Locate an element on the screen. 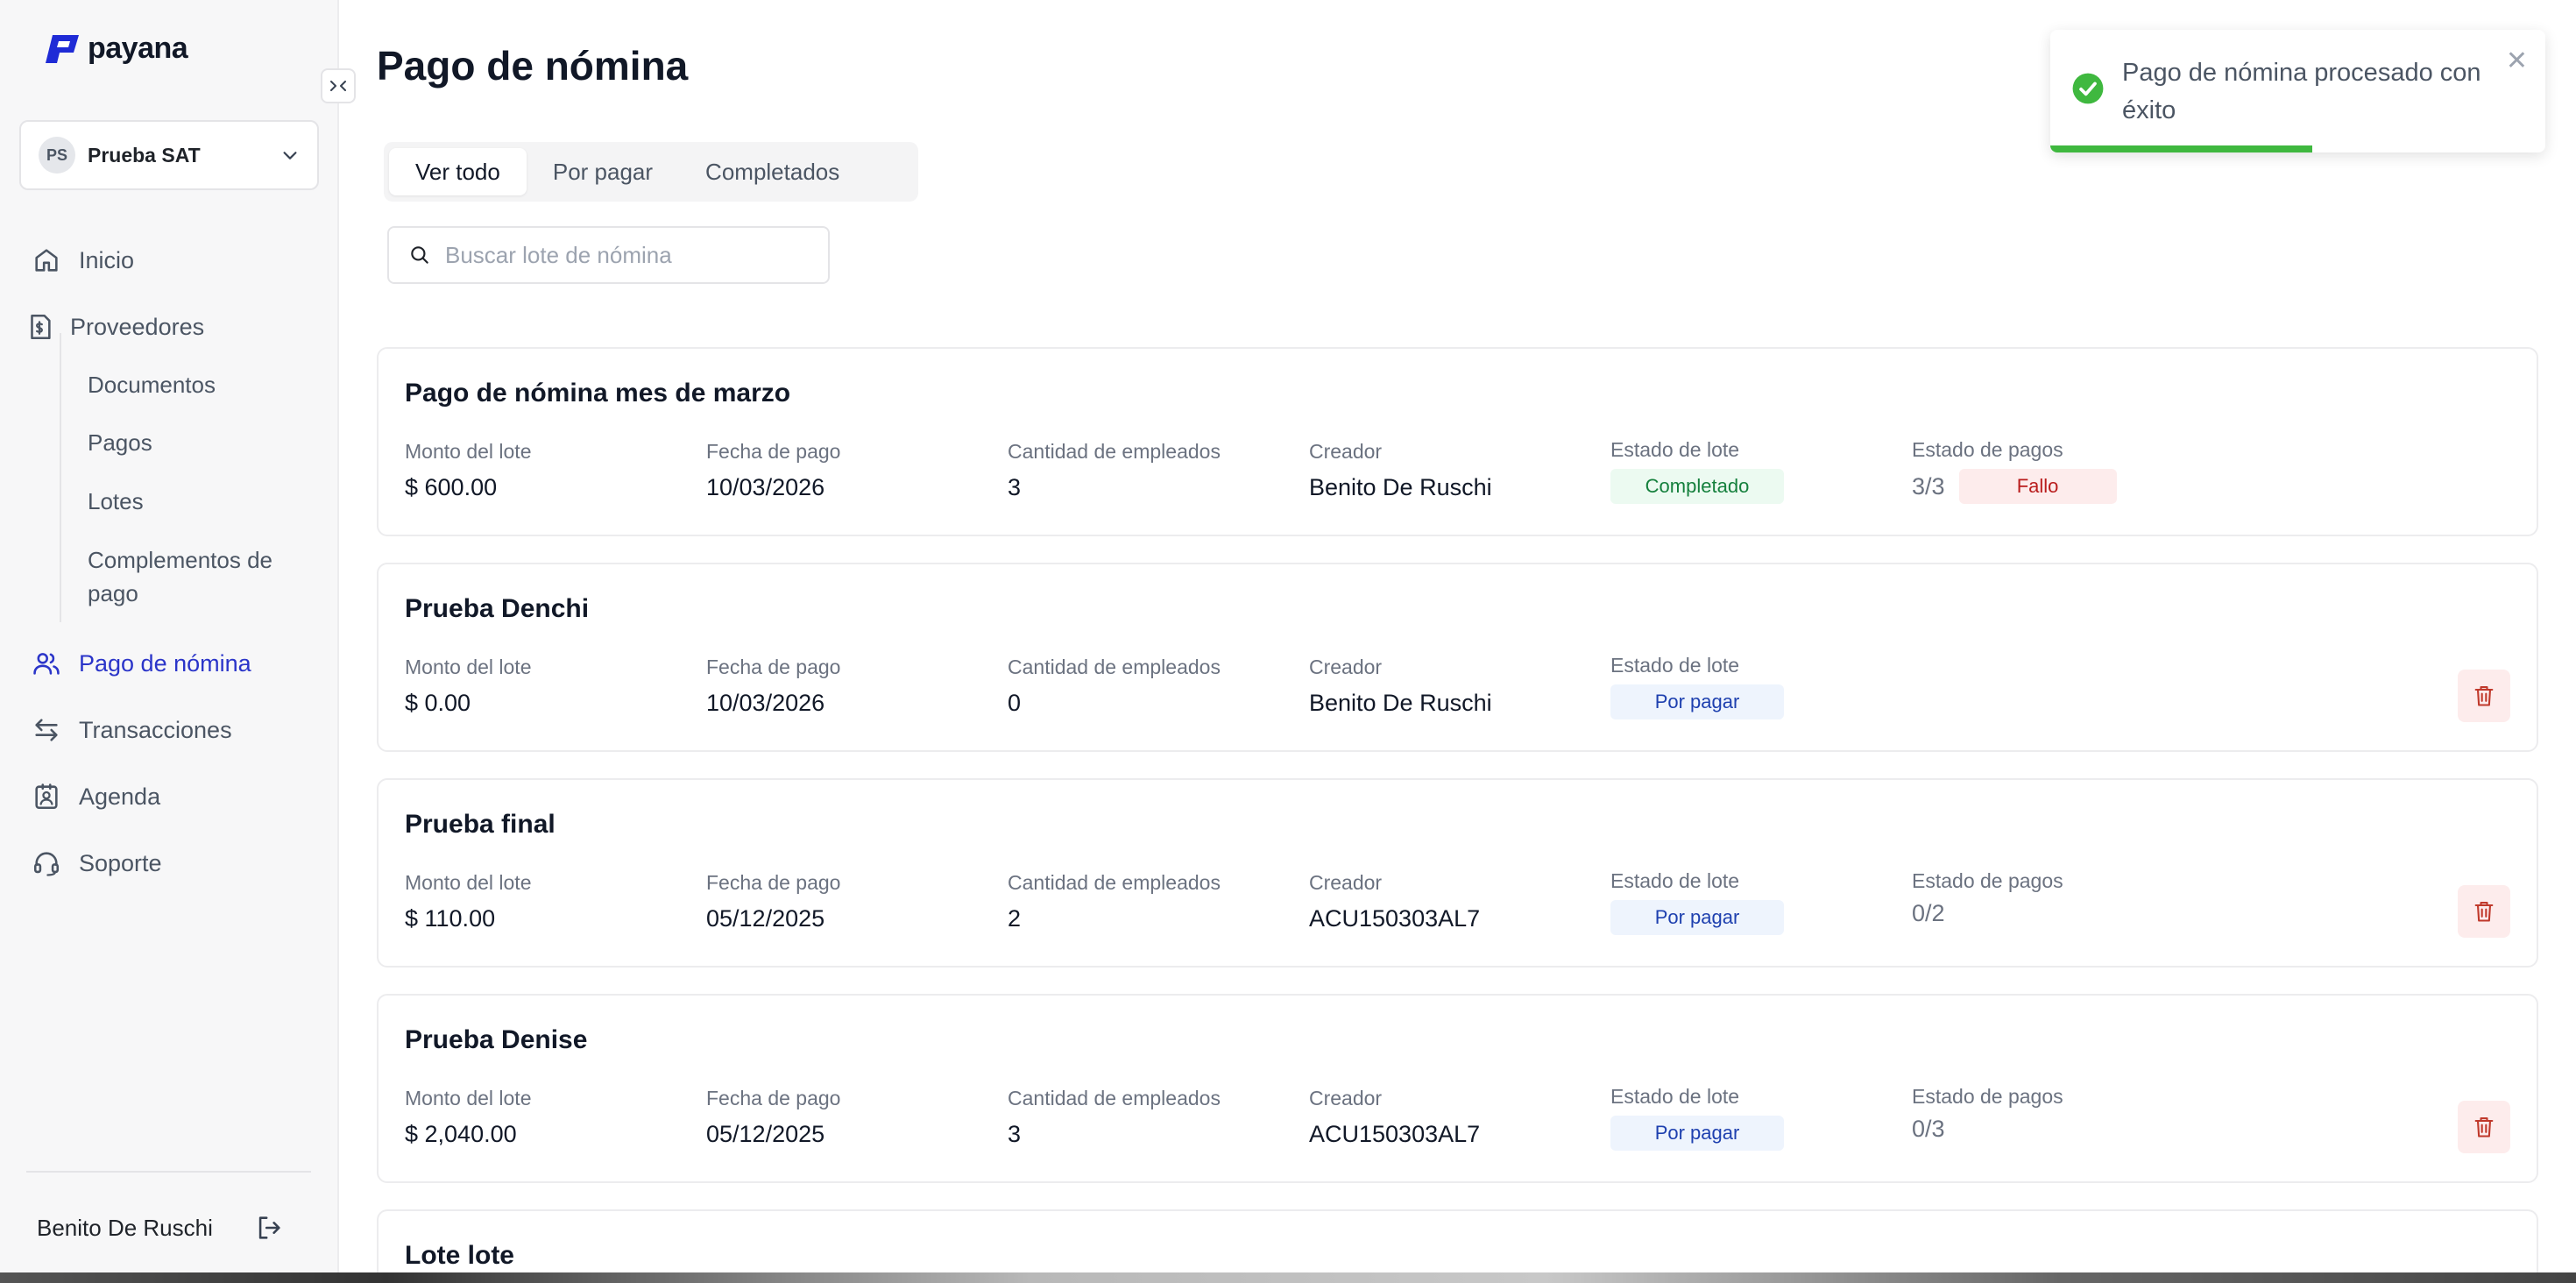  sidebar-item-label: Agenda is located at coordinates (120, 796).